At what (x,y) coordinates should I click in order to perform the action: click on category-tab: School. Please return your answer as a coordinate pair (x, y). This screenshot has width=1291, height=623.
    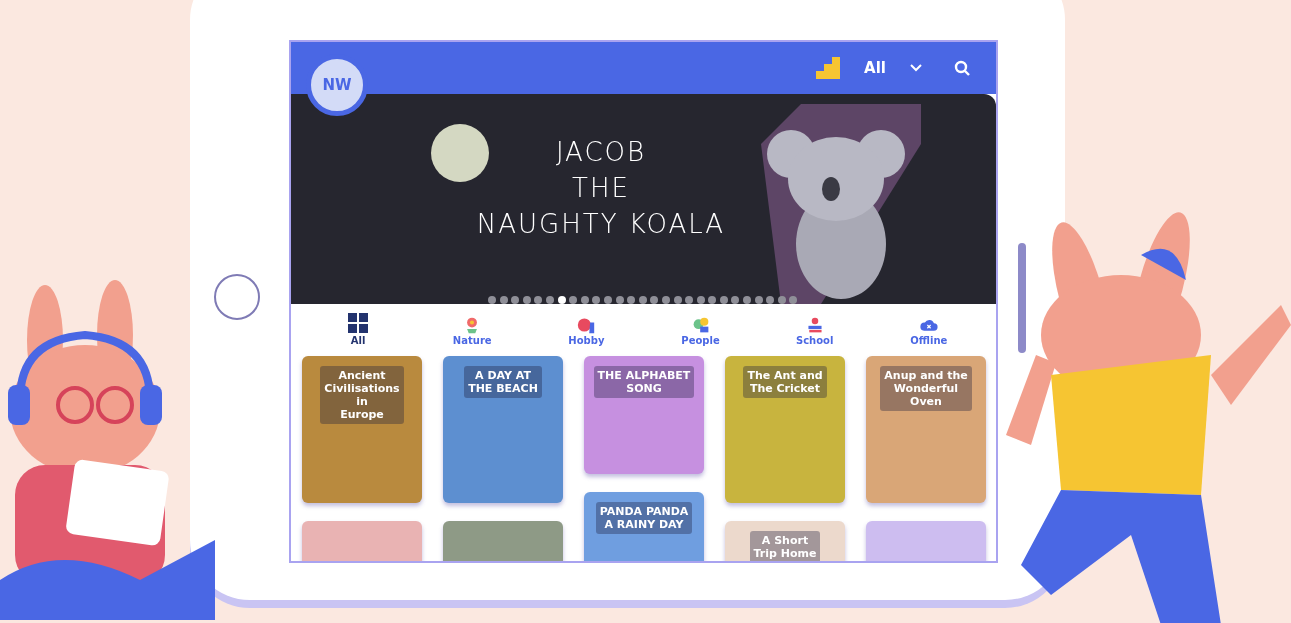
    Looking at the image, I should click on (815, 340).